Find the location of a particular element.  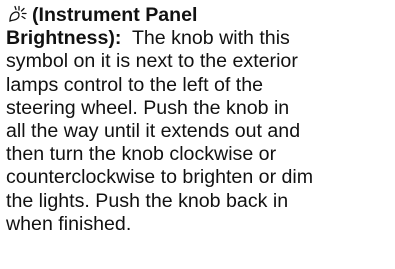

body-line: steering wheel. Push the knob in is located at coordinates (148, 107).